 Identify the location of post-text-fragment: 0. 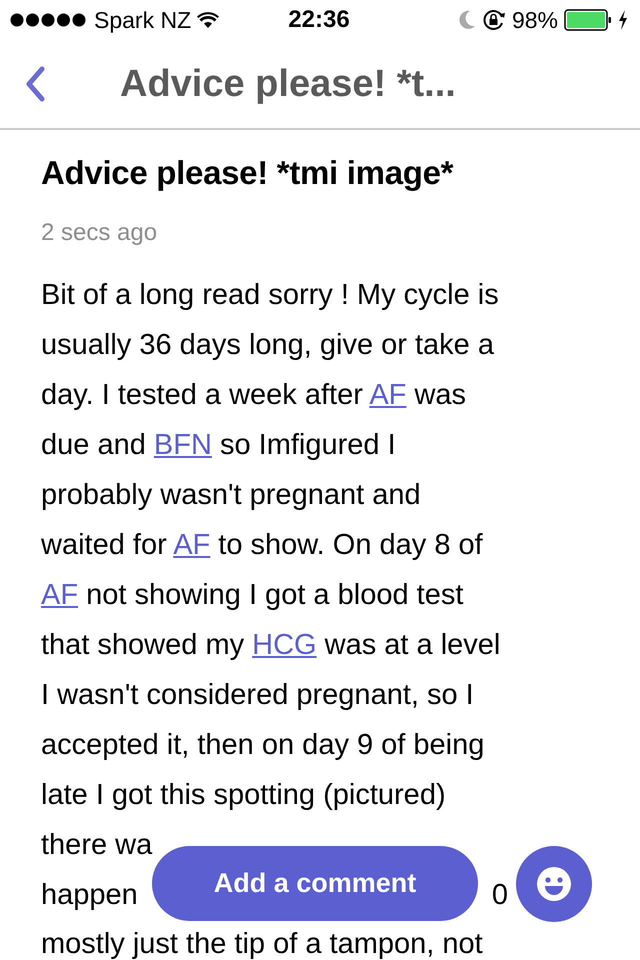
(500, 895).